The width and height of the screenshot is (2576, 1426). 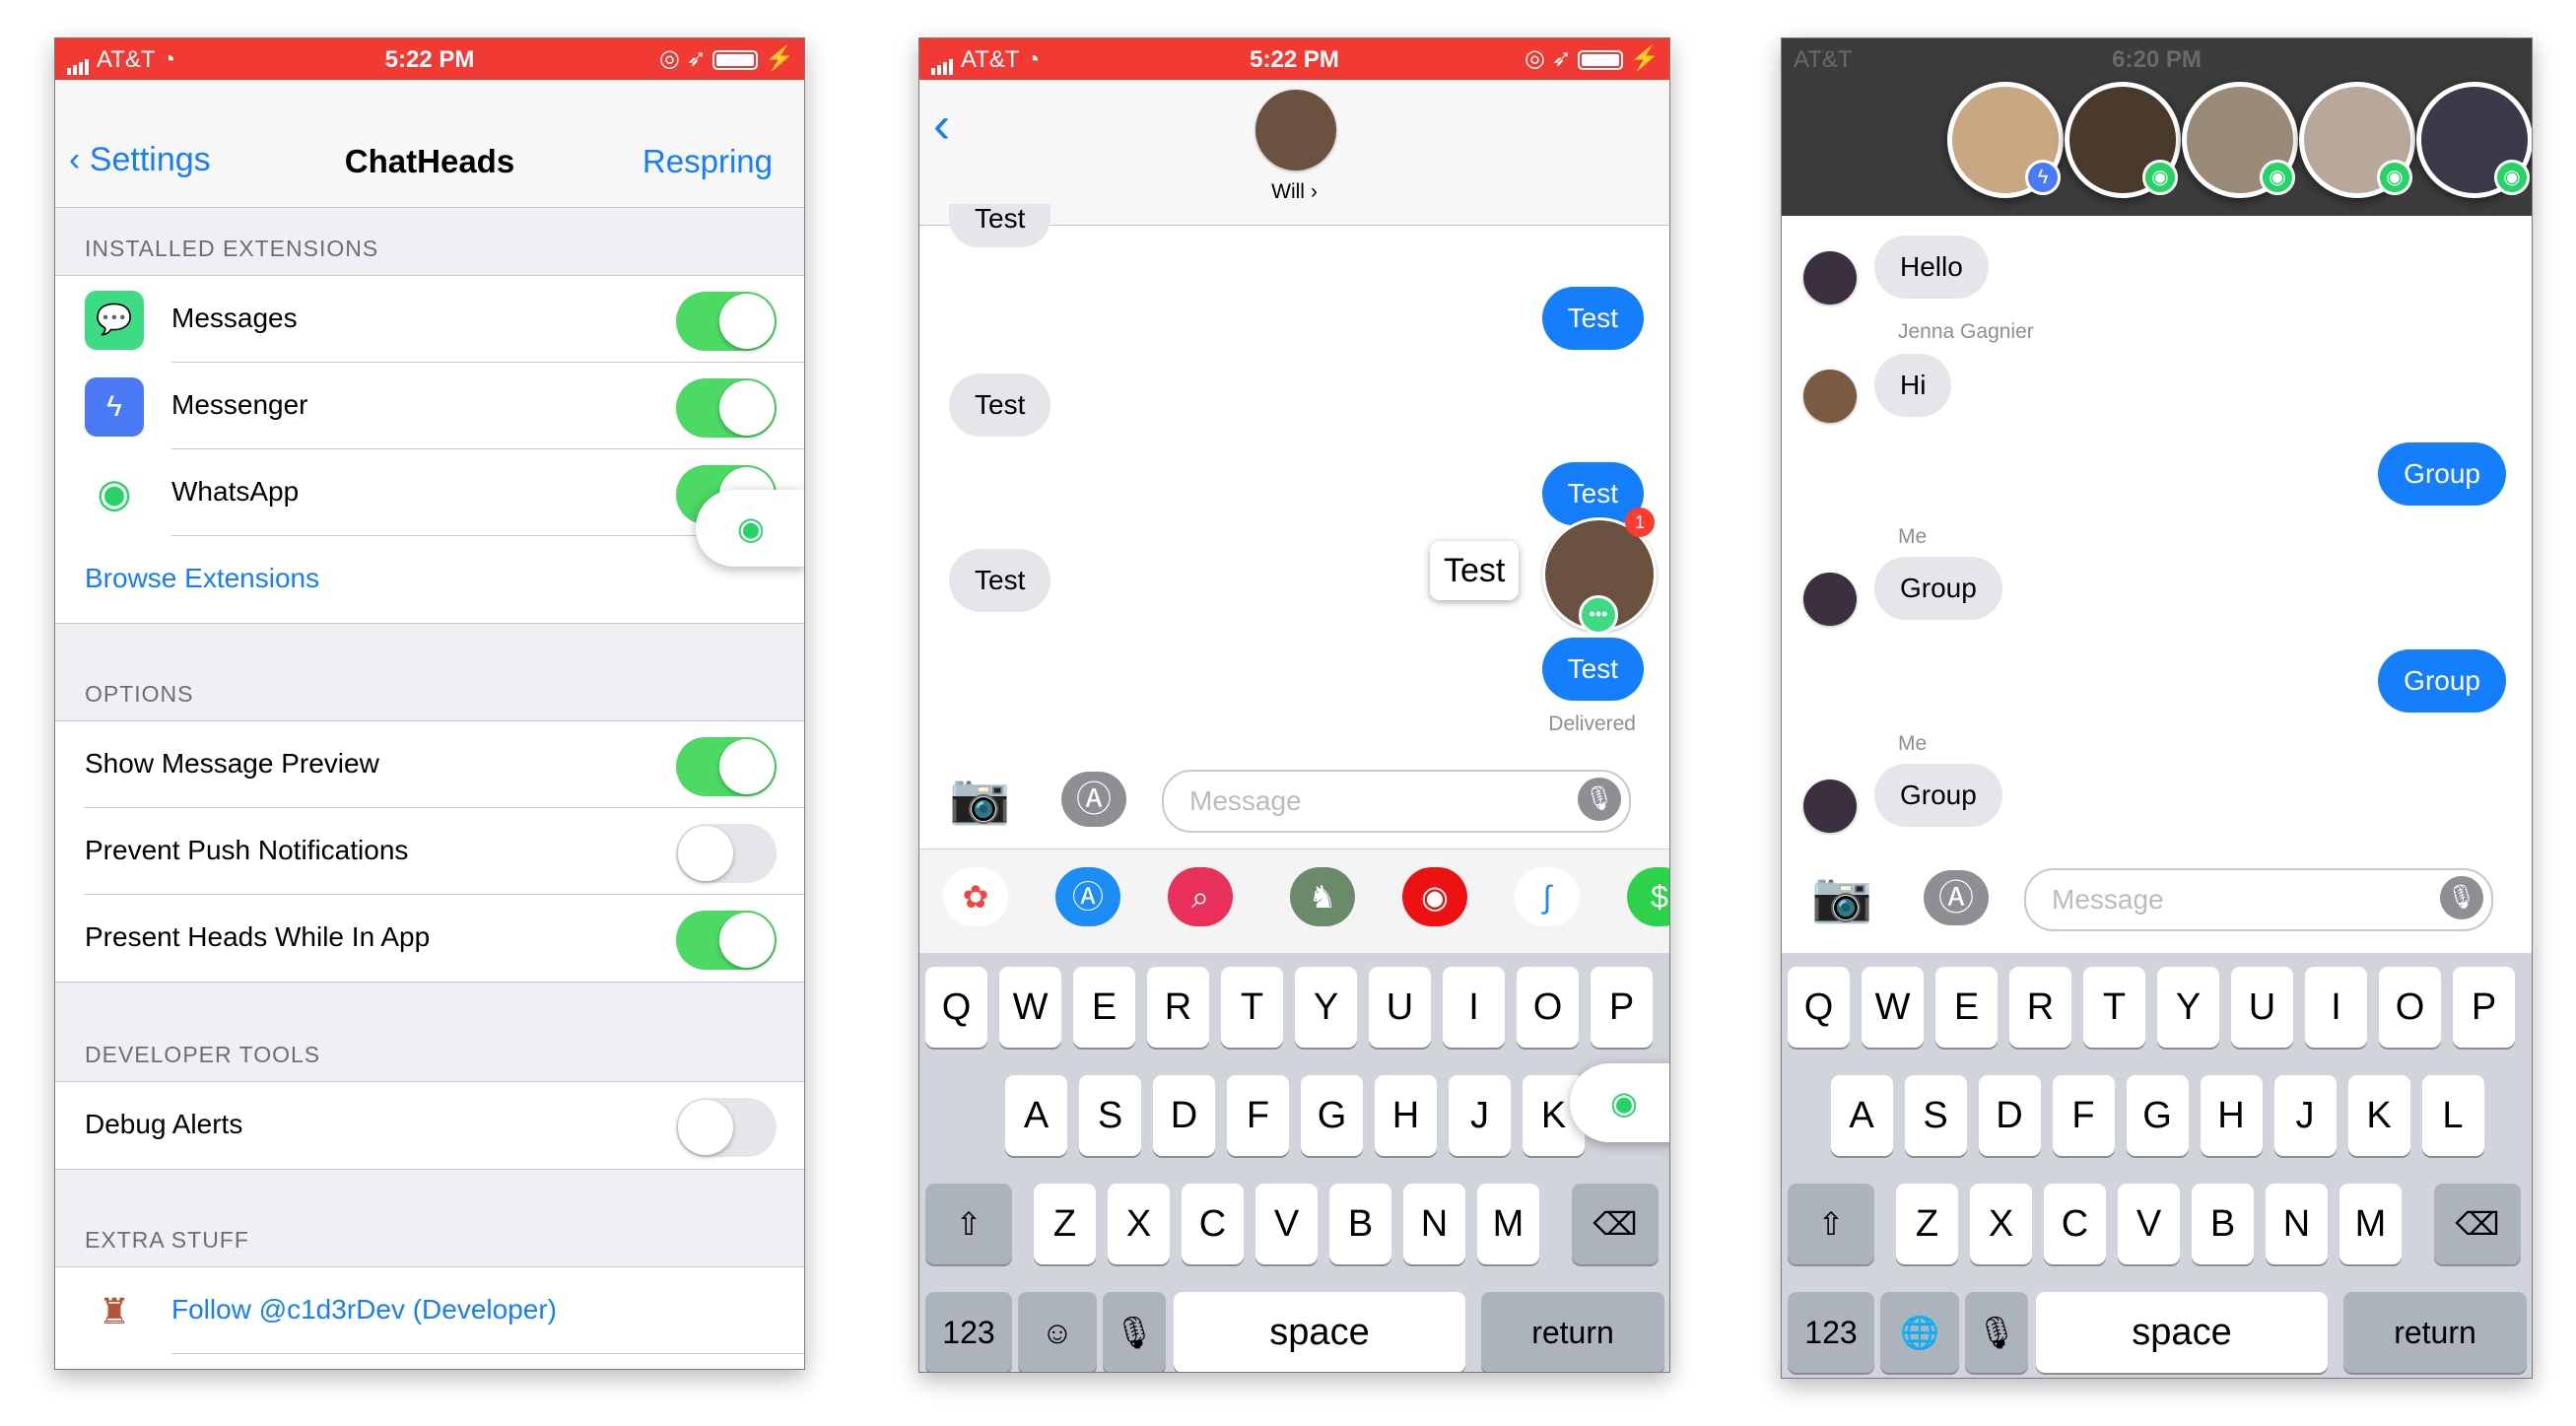 What do you see at coordinates (708, 161) in the screenshot?
I see `respring-button: Respring` at bounding box center [708, 161].